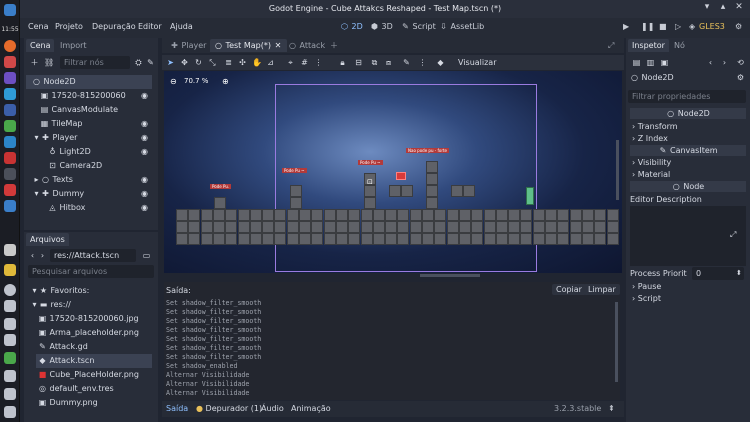 This screenshot has height=422, width=750. Describe the element at coordinates (272, 408) in the screenshot. I see `tab-audio: Áudio` at that location.